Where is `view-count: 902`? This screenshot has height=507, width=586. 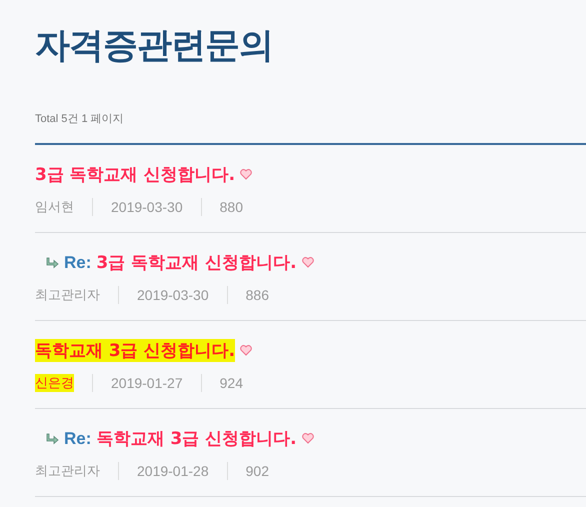 view-count: 902 is located at coordinates (257, 471).